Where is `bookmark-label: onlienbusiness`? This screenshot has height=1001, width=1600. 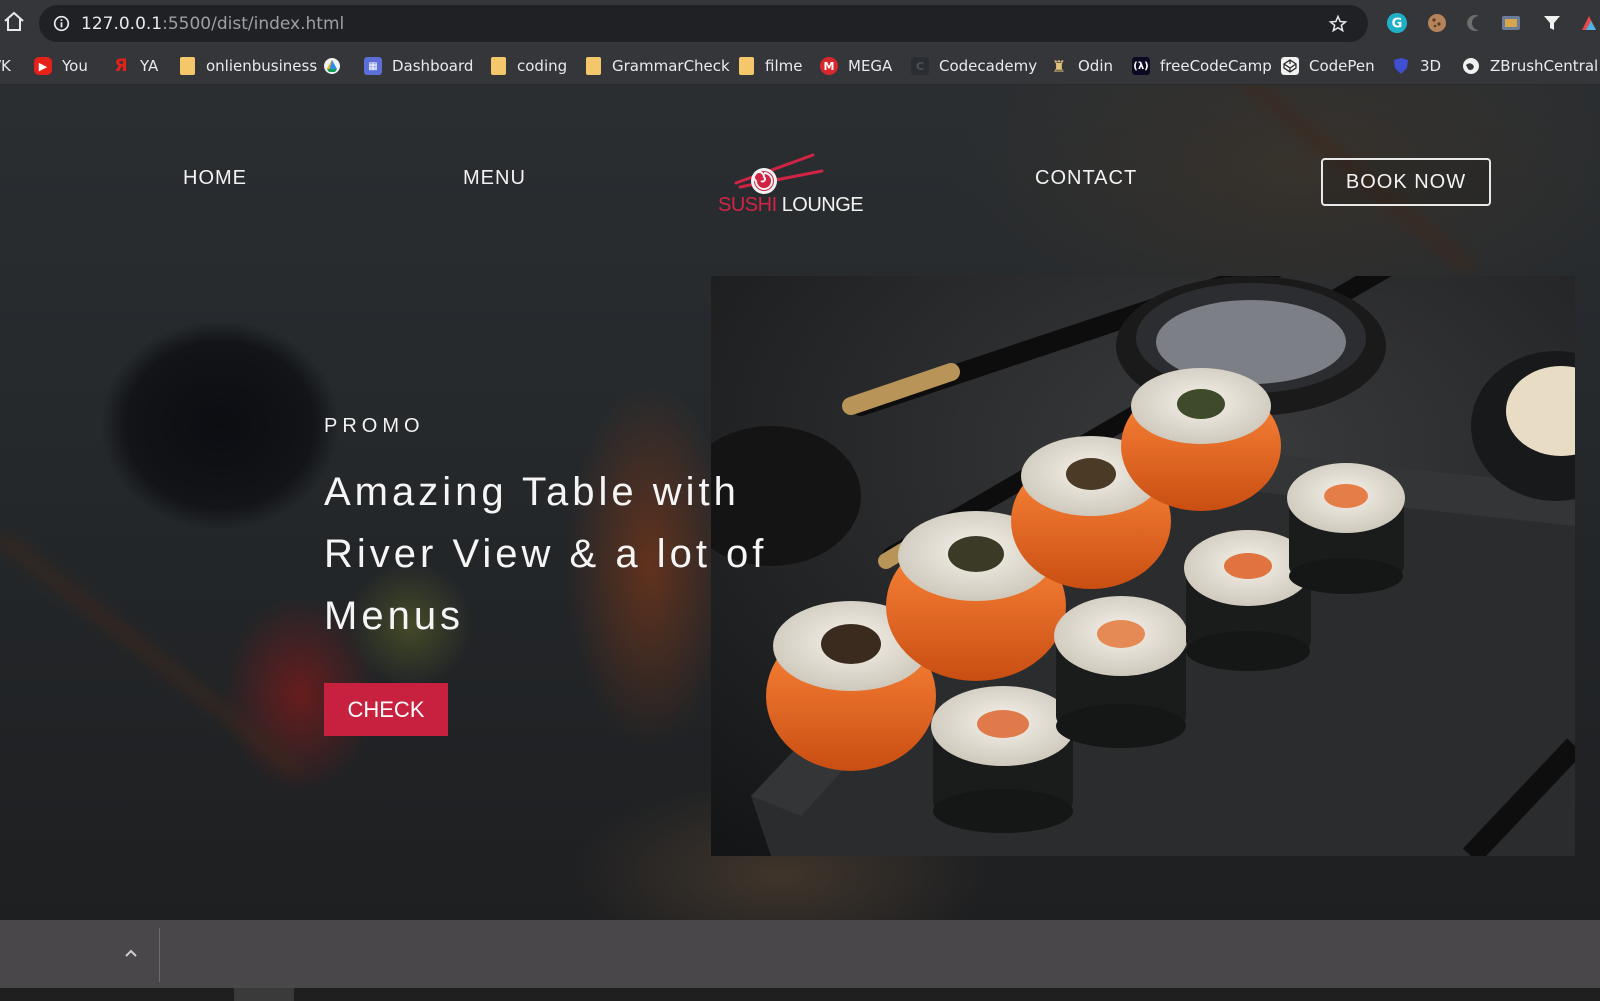 bookmark-label: onlienbusiness is located at coordinates (262, 66).